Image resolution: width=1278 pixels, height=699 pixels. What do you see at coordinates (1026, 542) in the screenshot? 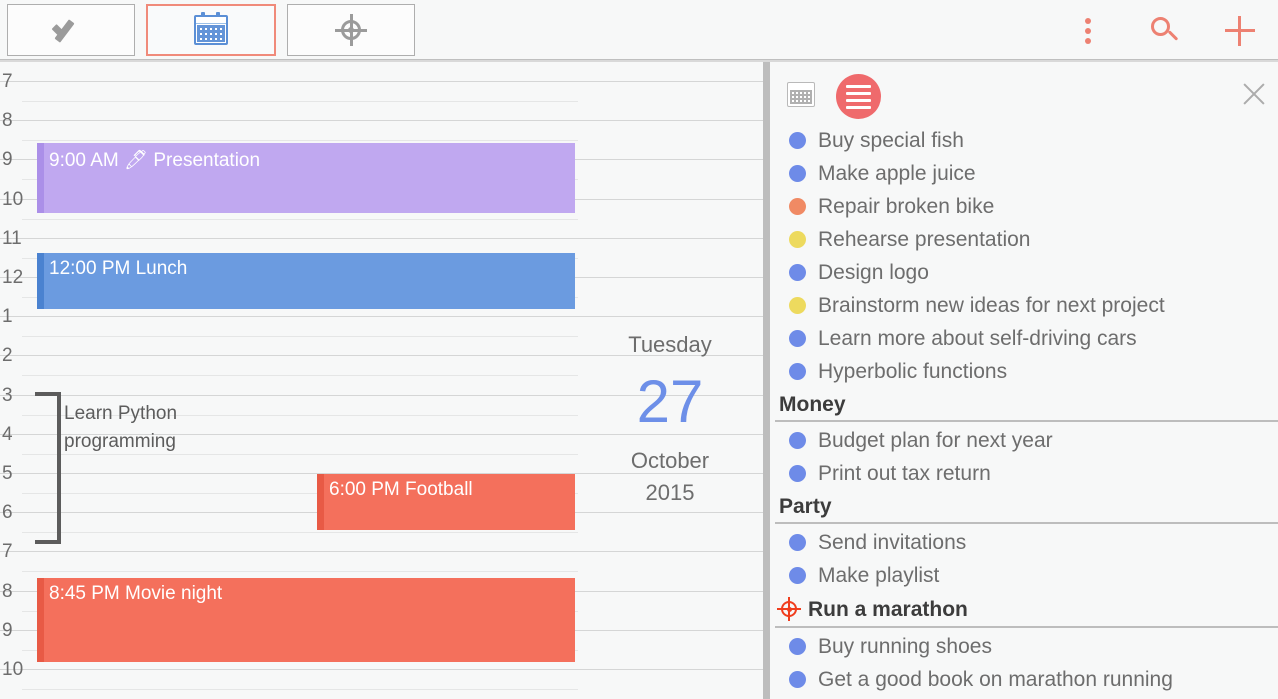
I see `task-item: Send invitations` at bounding box center [1026, 542].